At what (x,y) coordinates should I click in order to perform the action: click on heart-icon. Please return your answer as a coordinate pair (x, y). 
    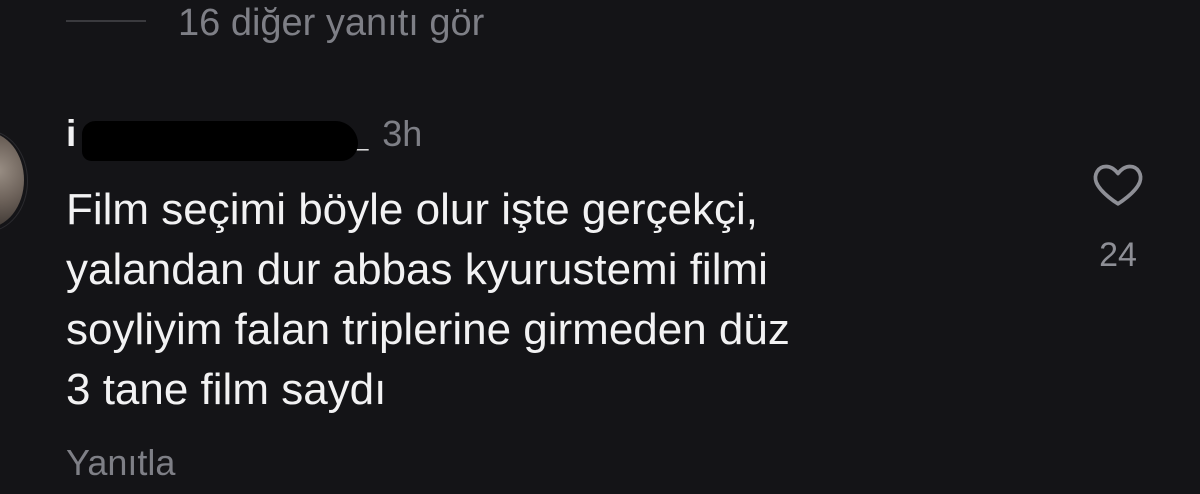
    Looking at the image, I should click on (1118, 184).